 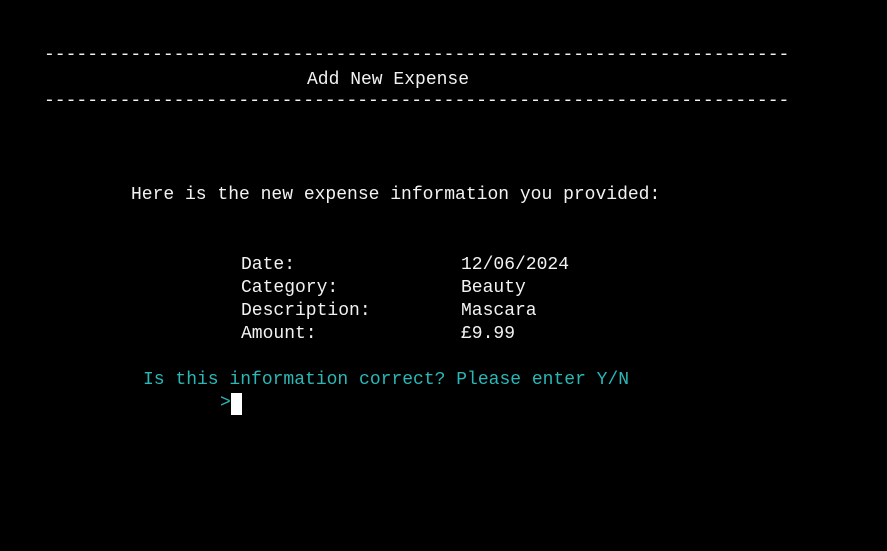 I want to click on page-title: Add New Expense, so click(x=388, y=80).